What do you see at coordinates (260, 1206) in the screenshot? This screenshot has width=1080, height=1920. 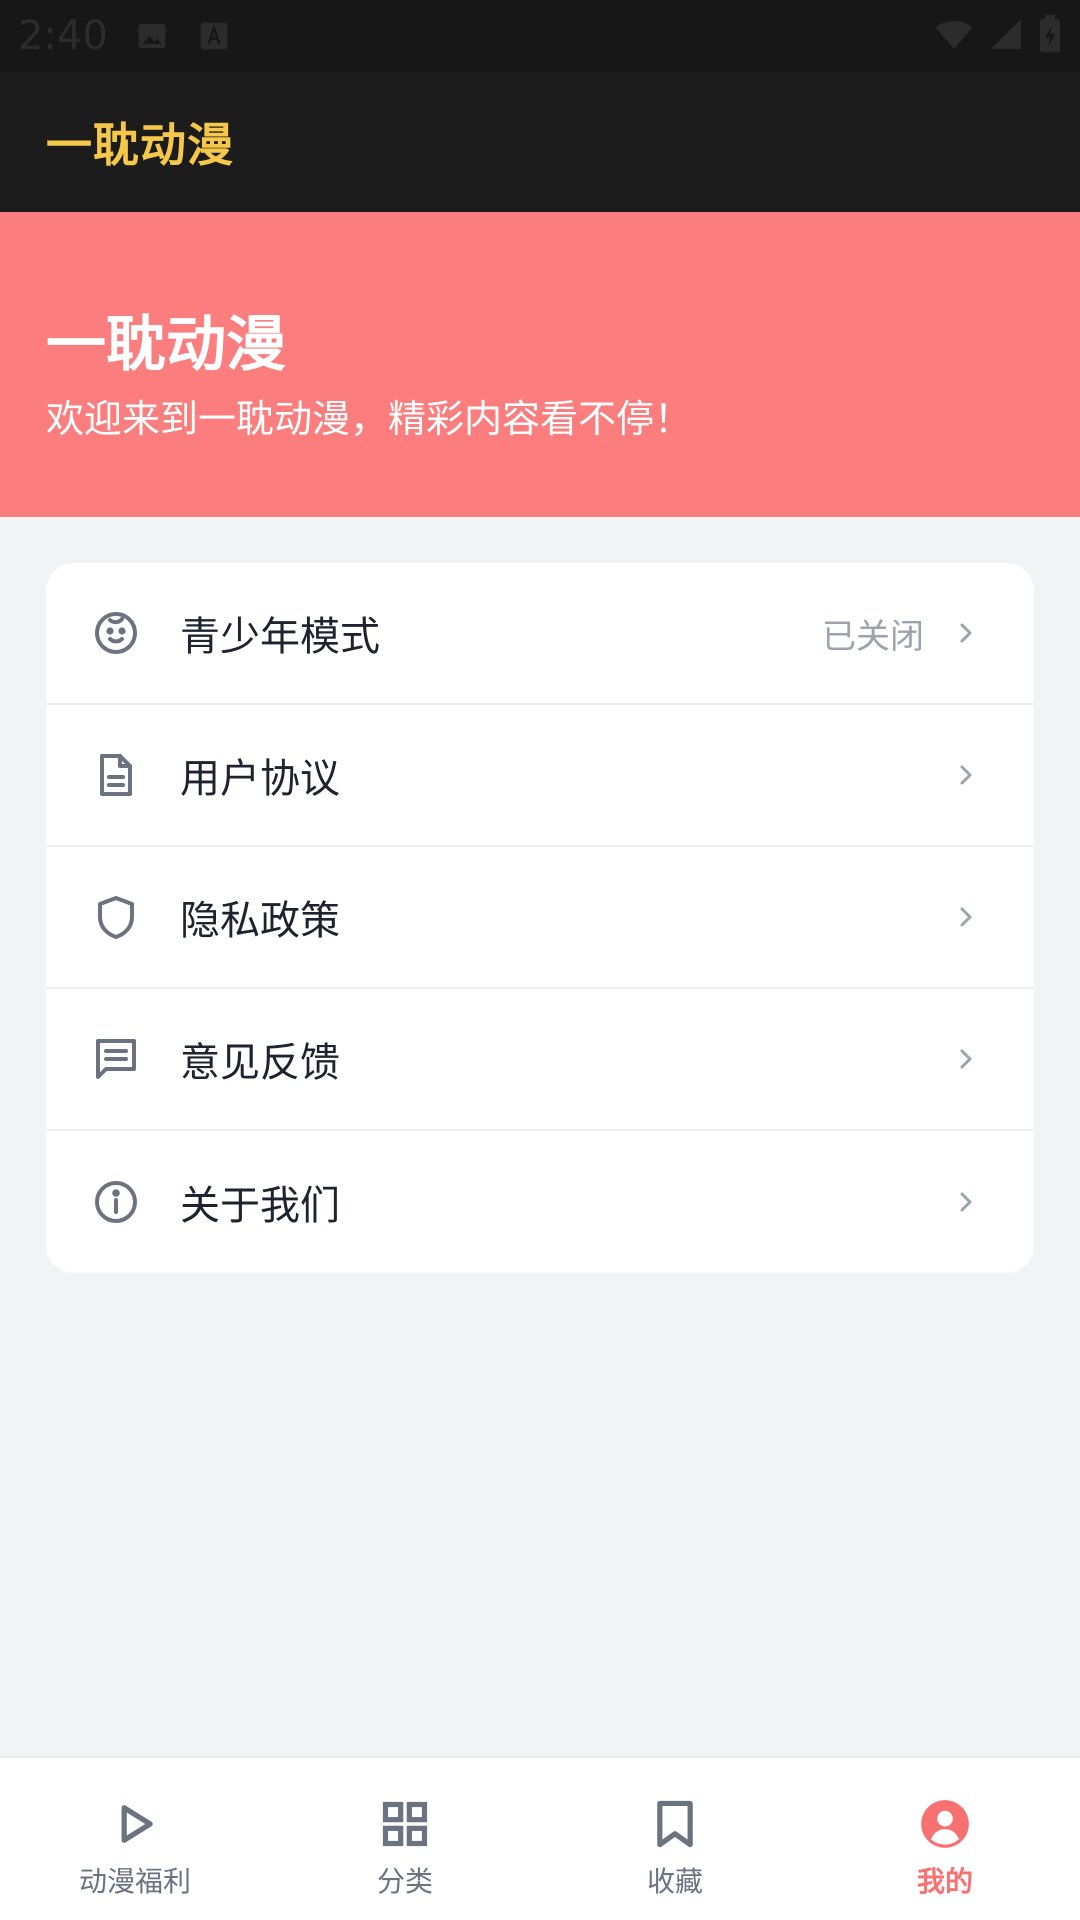 I see `menu-item-label: 关于我们` at bounding box center [260, 1206].